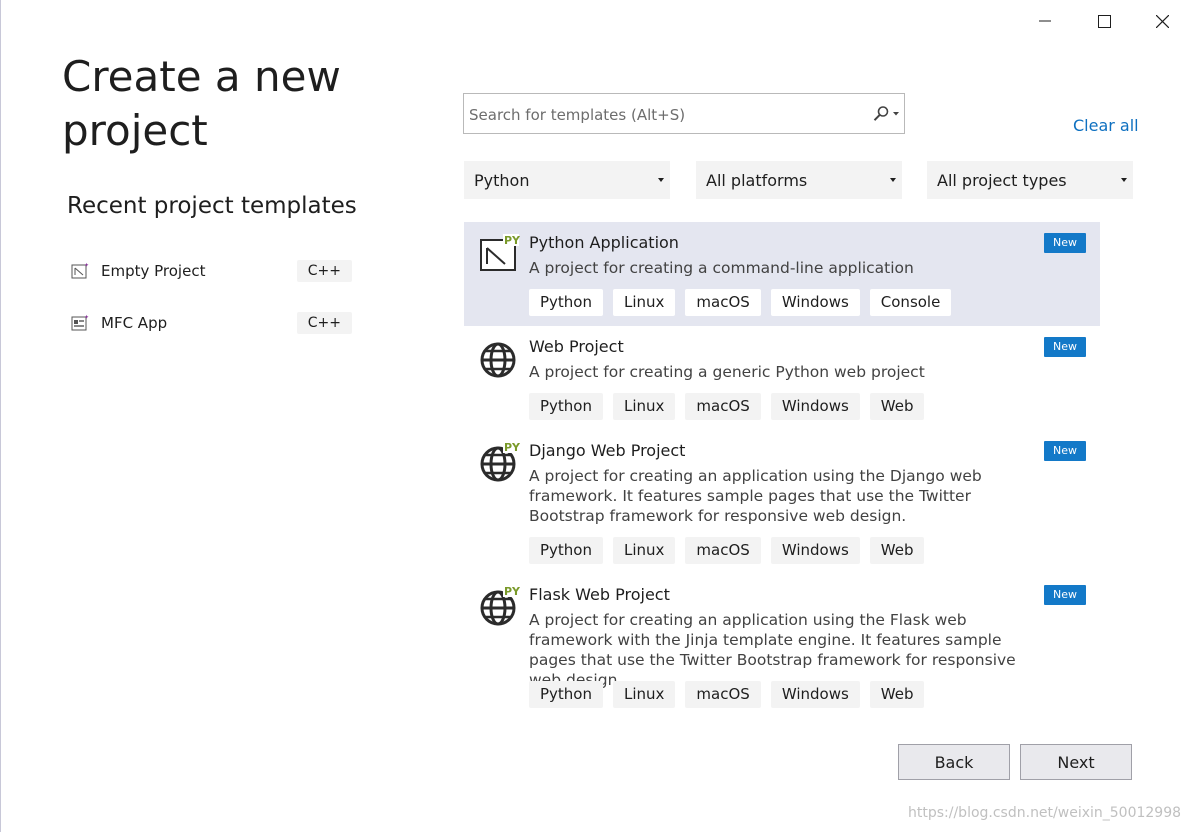 This screenshot has width=1190, height=832. I want to click on template-tags: Python Linux macOS Windows Console, so click(740, 302).